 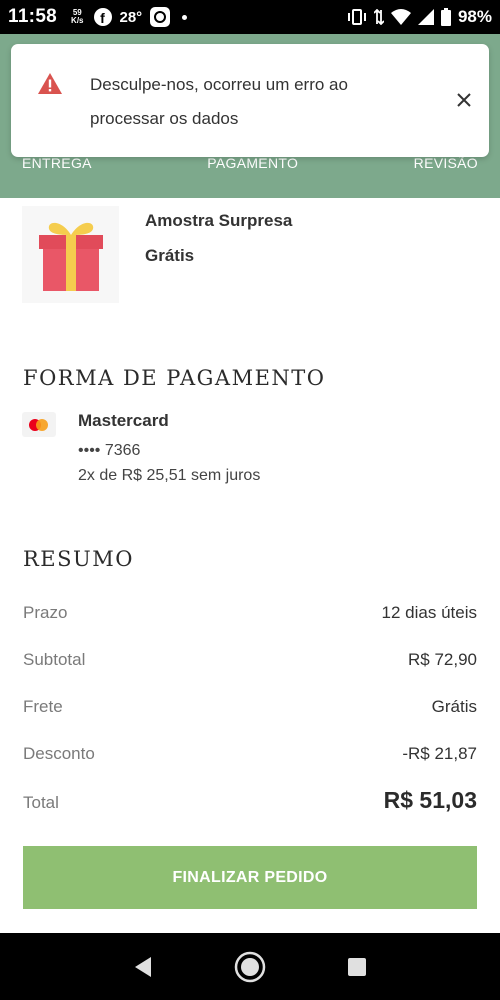 I want to click on mastercard-icon, so click(x=39, y=424).